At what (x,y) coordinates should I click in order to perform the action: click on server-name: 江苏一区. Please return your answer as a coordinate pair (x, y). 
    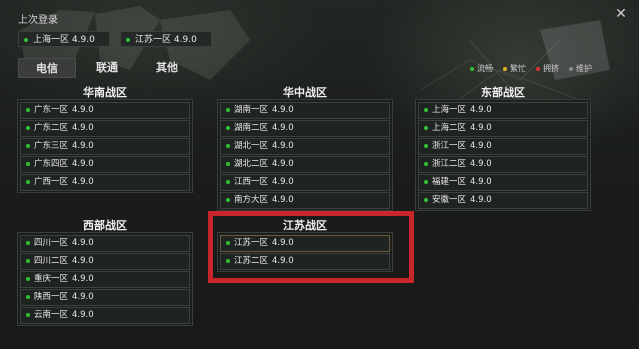
    Looking at the image, I should click on (153, 40).